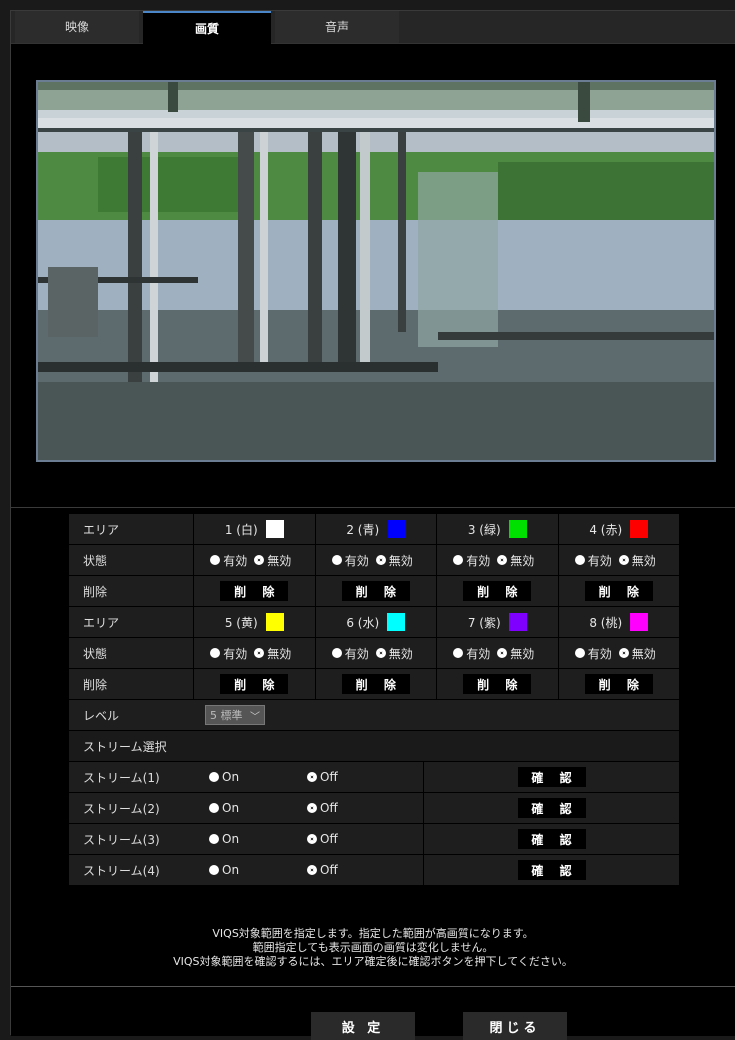  I want to click on level-value: 5 標準, so click(226, 715).